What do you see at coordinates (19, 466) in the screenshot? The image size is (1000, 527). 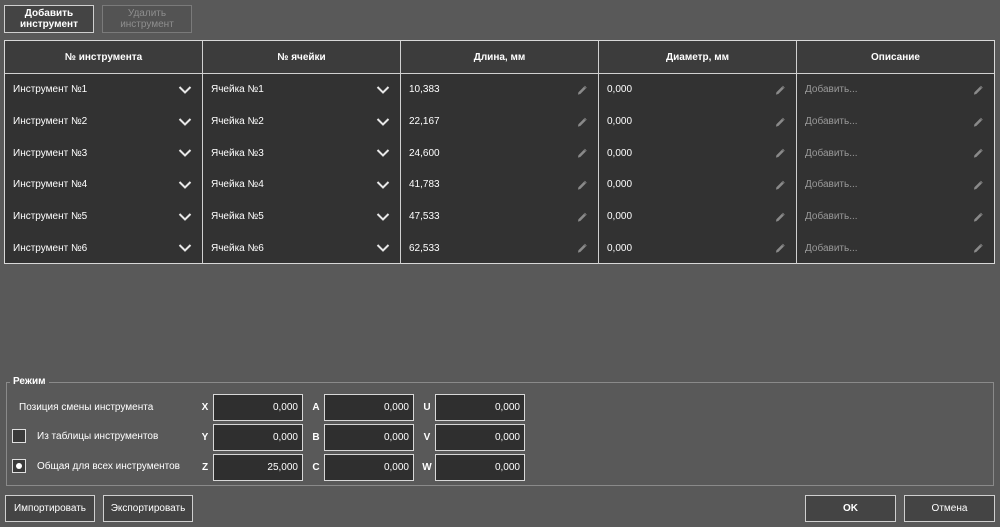 I see `common-radio` at bounding box center [19, 466].